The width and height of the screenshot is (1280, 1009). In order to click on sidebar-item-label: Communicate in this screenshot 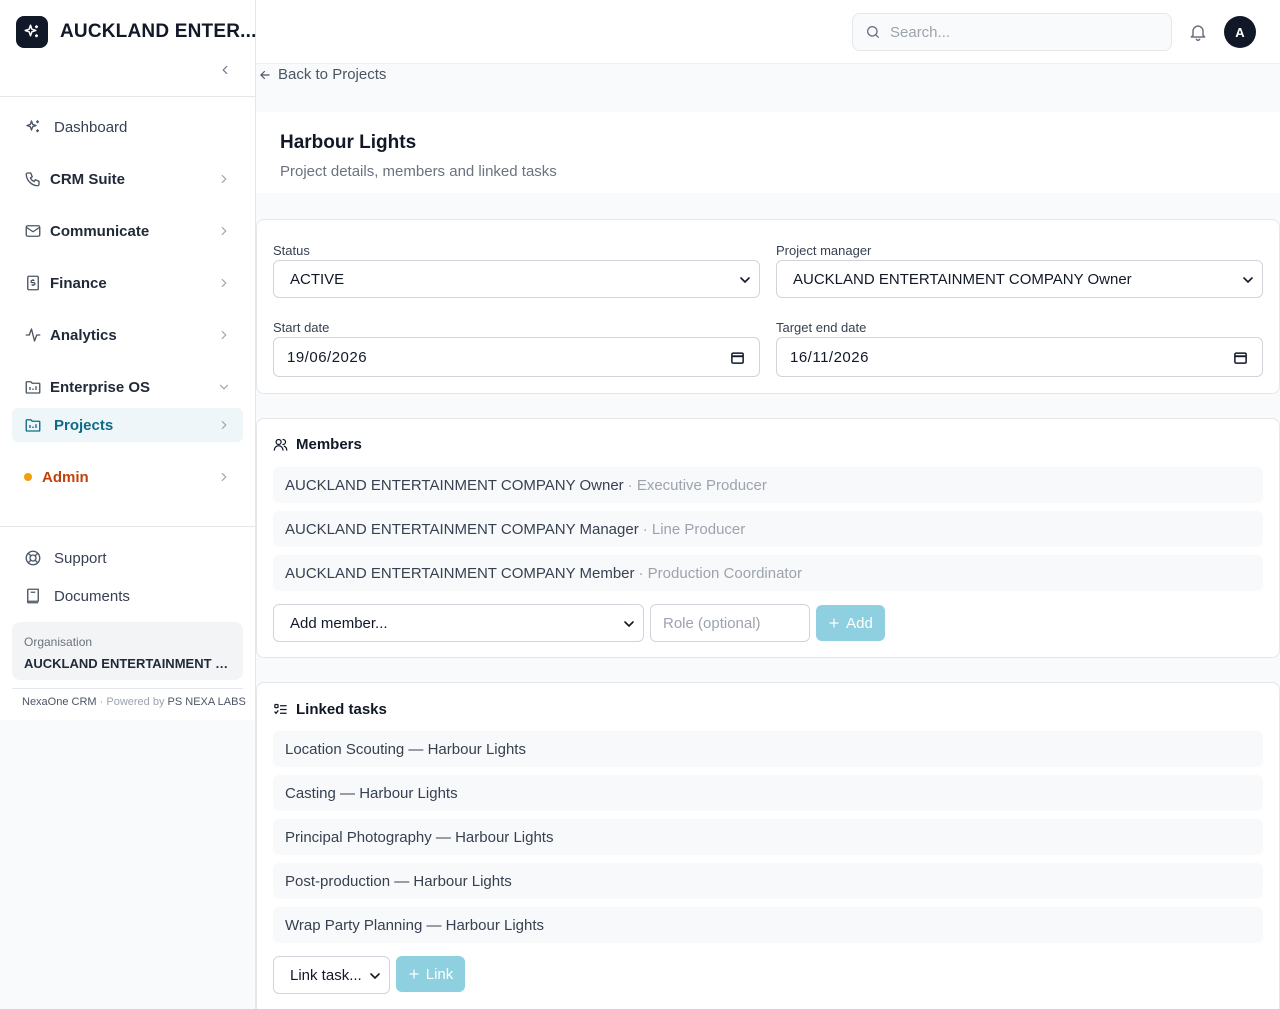, I will do `click(100, 231)`.